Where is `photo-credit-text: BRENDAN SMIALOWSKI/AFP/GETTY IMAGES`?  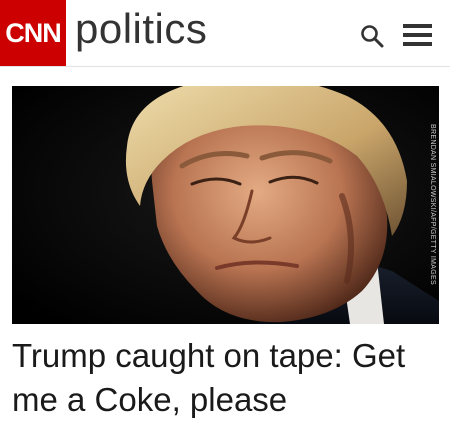 photo-credit-text: BRENDAN SMIALOWSKI/AFP/GETTY IMAGES is located at coordinates (432, 204).